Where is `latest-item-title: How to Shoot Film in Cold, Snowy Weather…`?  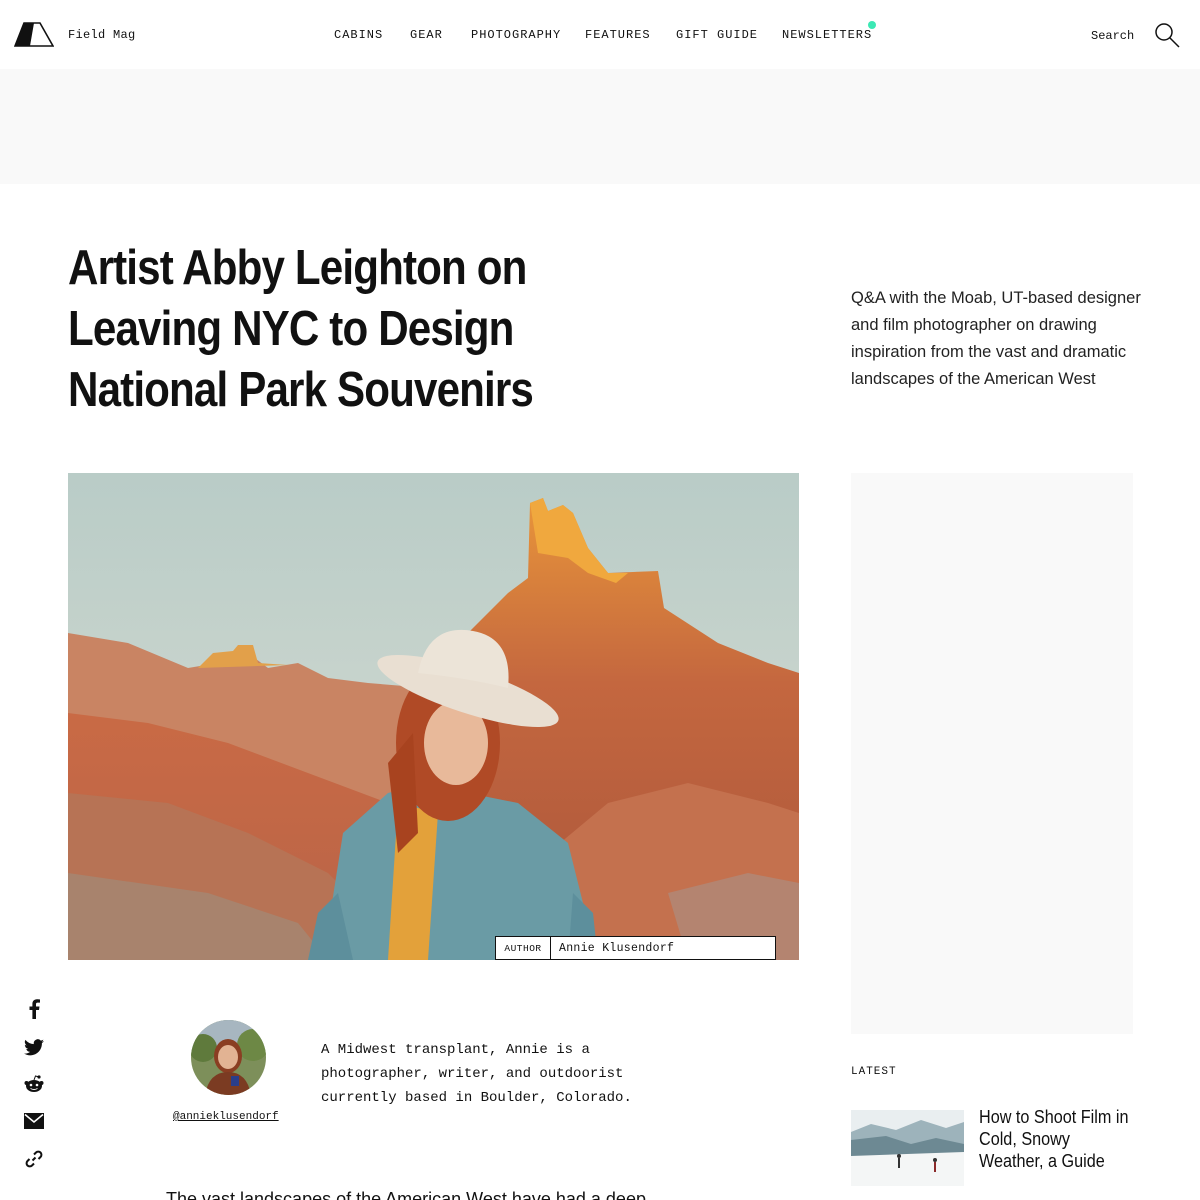
latest-item-title: How to Shoot Film in Cold, Snowy Weather… is located at coordinates (1055, 1139).